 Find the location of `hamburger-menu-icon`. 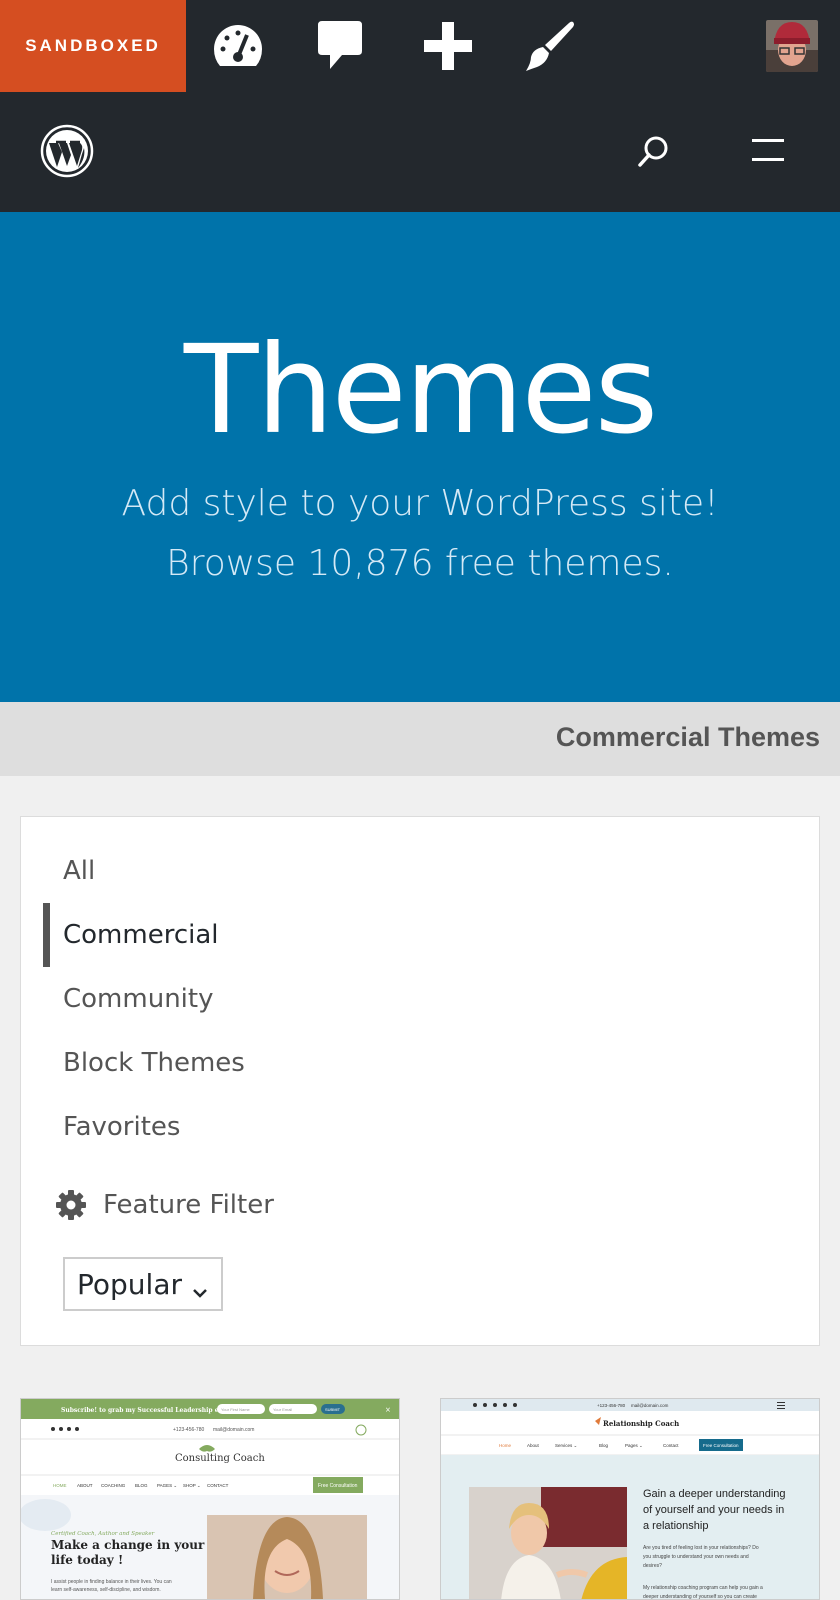

hamburger-menu-icon is located at coordinates (768, 151).